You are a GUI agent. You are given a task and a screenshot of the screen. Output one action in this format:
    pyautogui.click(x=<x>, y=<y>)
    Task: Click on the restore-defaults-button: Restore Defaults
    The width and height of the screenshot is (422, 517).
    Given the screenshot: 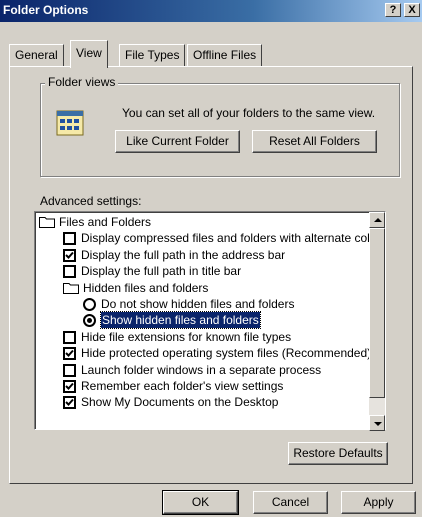 What is the action you would take?
    pyautogui.click(x=338, y=453)
    